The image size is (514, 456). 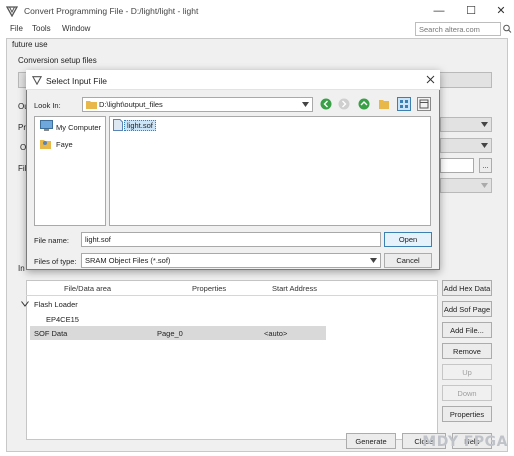 What do you see at coordinates (344, 104) in the screenshot?
I see `forward-icon` at bounding box center [344, 104].